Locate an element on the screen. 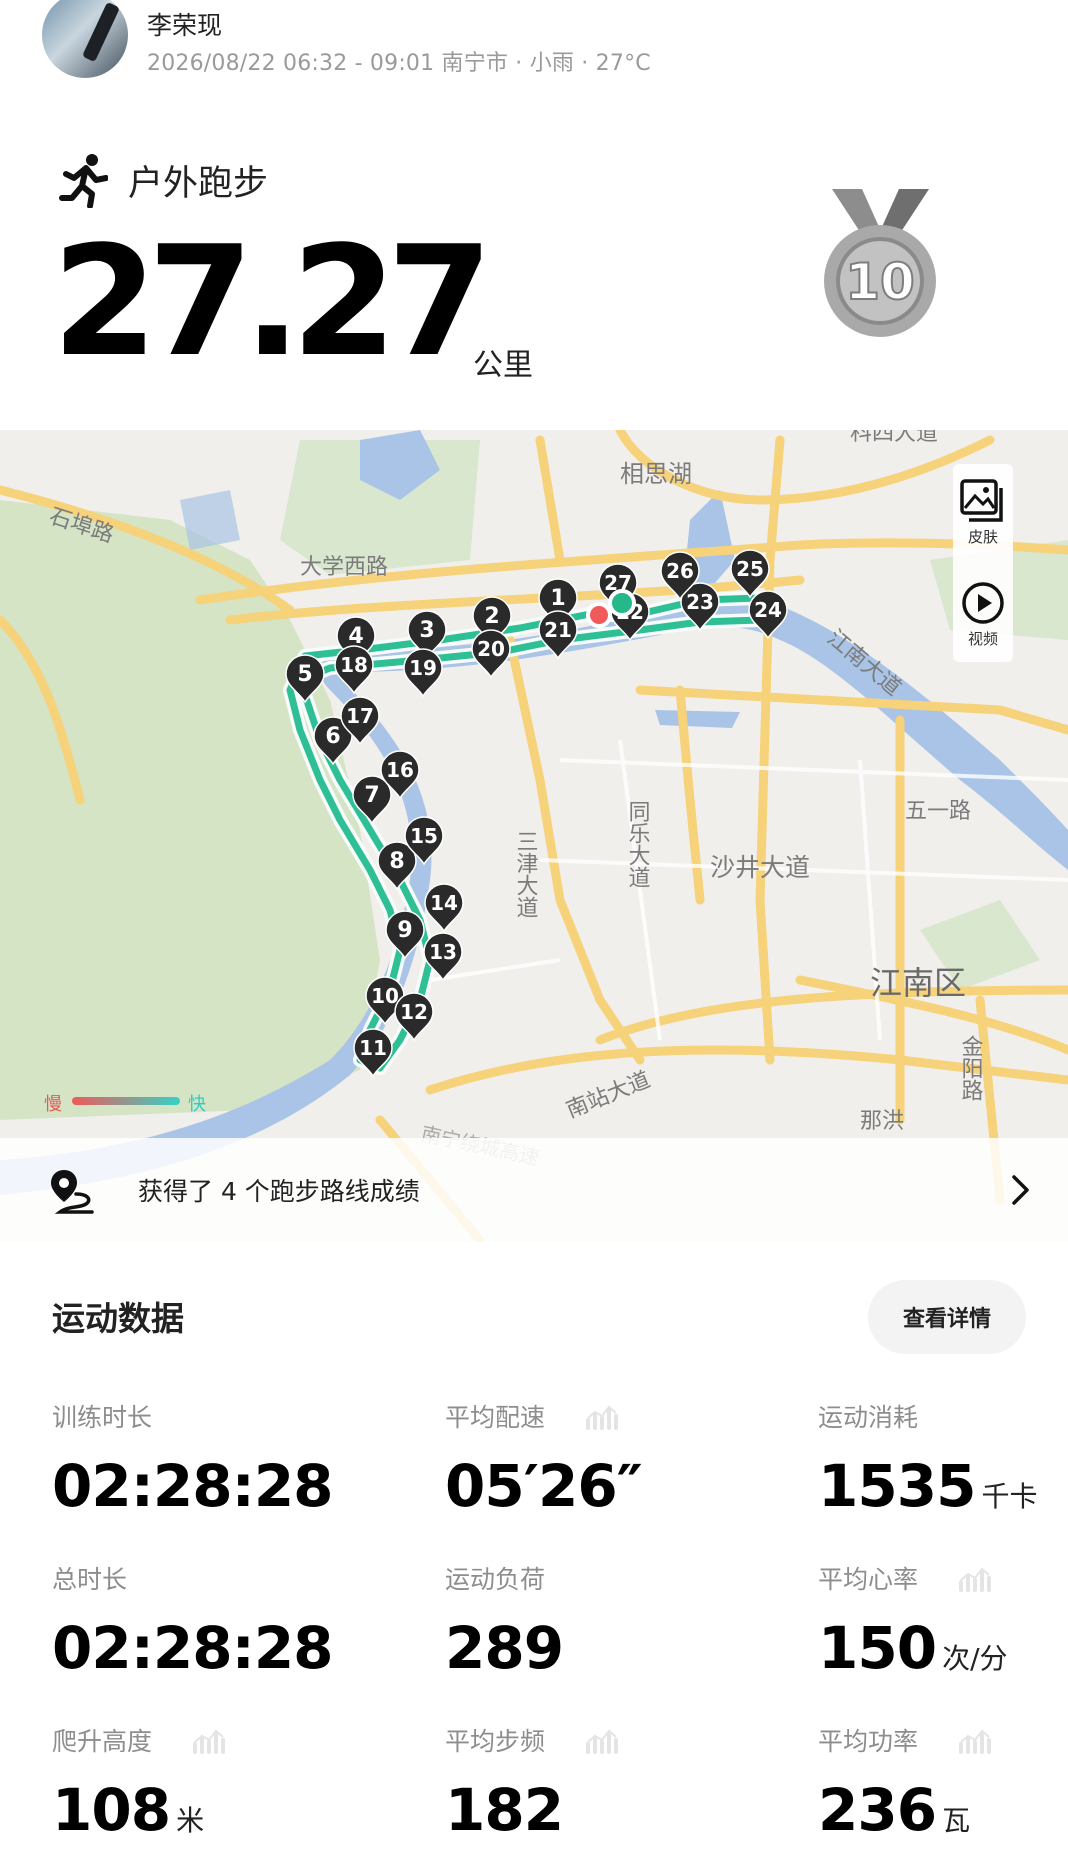 This screenshot has width=1068, height=1850. play-icon is located at coordinates (983, 603).